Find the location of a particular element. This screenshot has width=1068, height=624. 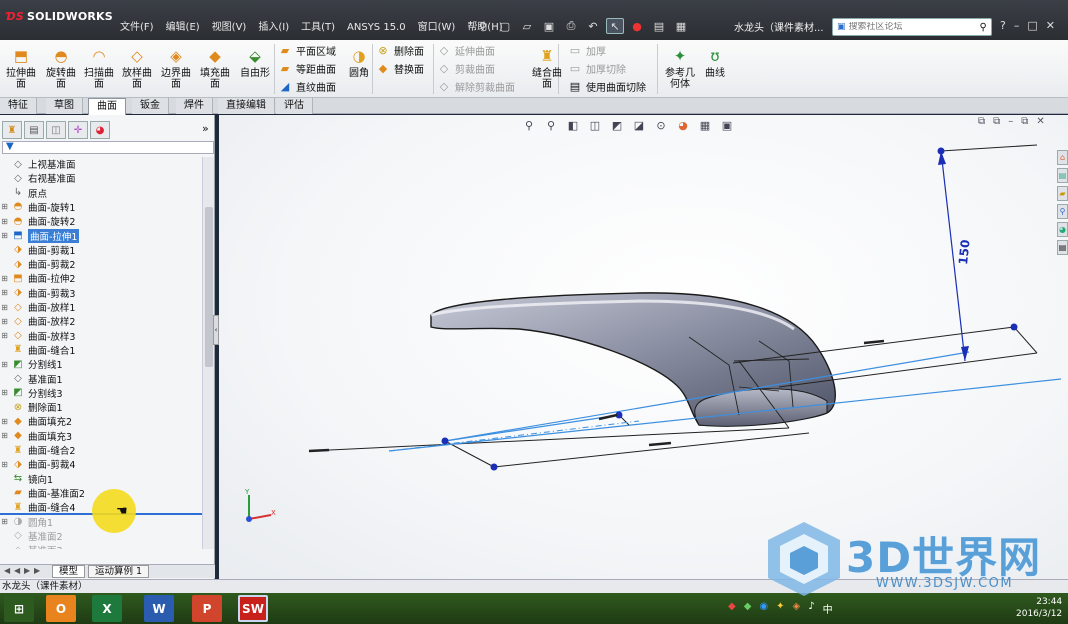

tree-node: ⊞ ◇ 曲面-放样3 is located at coordinates (37, 336).